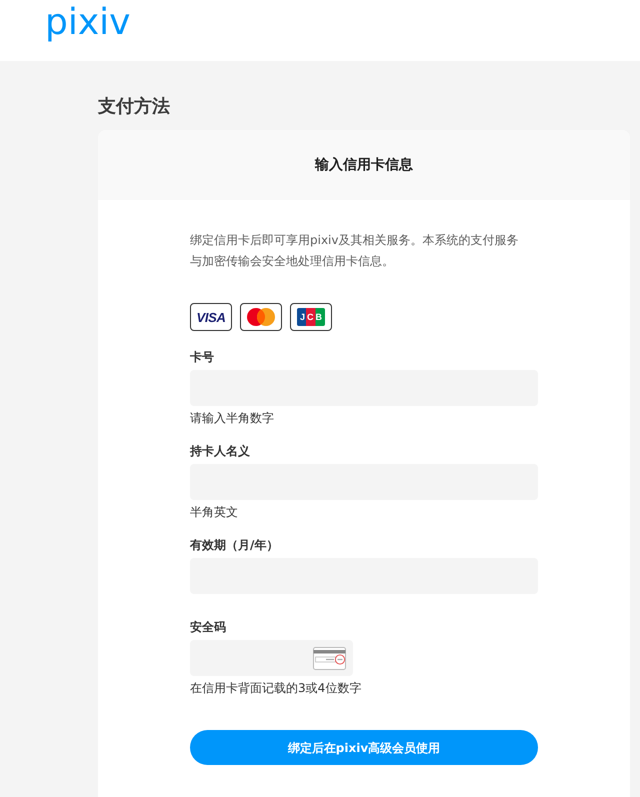 This screenshot has width=640, height=797. What do you see at coordinates (214, 512) in the screenshot?
I see `field-hint: 半角英文` at bounding box center [214, 512].